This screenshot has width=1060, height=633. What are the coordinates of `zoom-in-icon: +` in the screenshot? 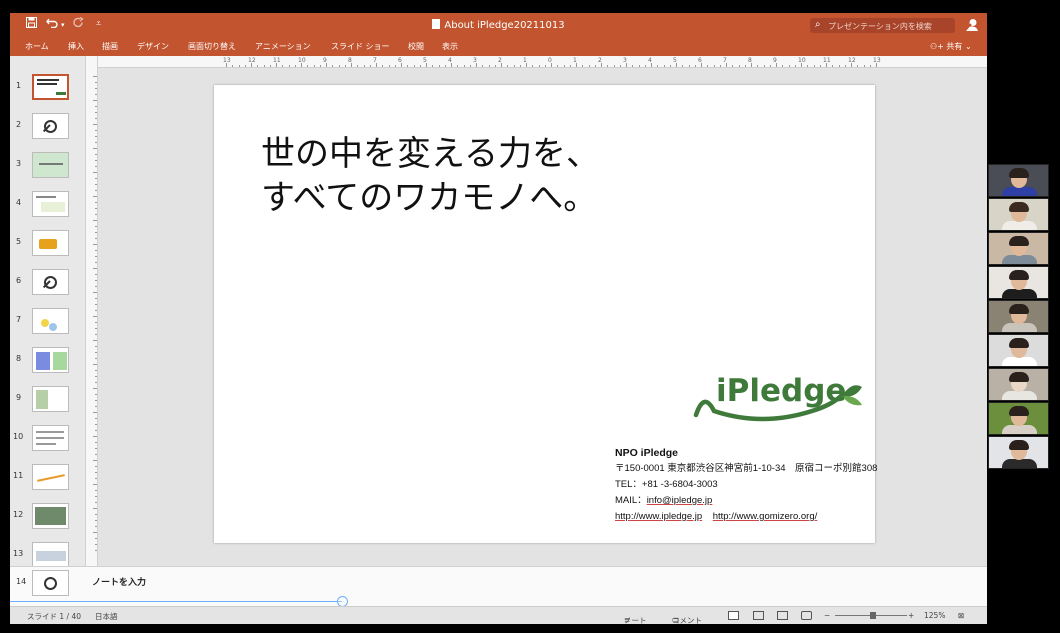 It's located at (911, 615).